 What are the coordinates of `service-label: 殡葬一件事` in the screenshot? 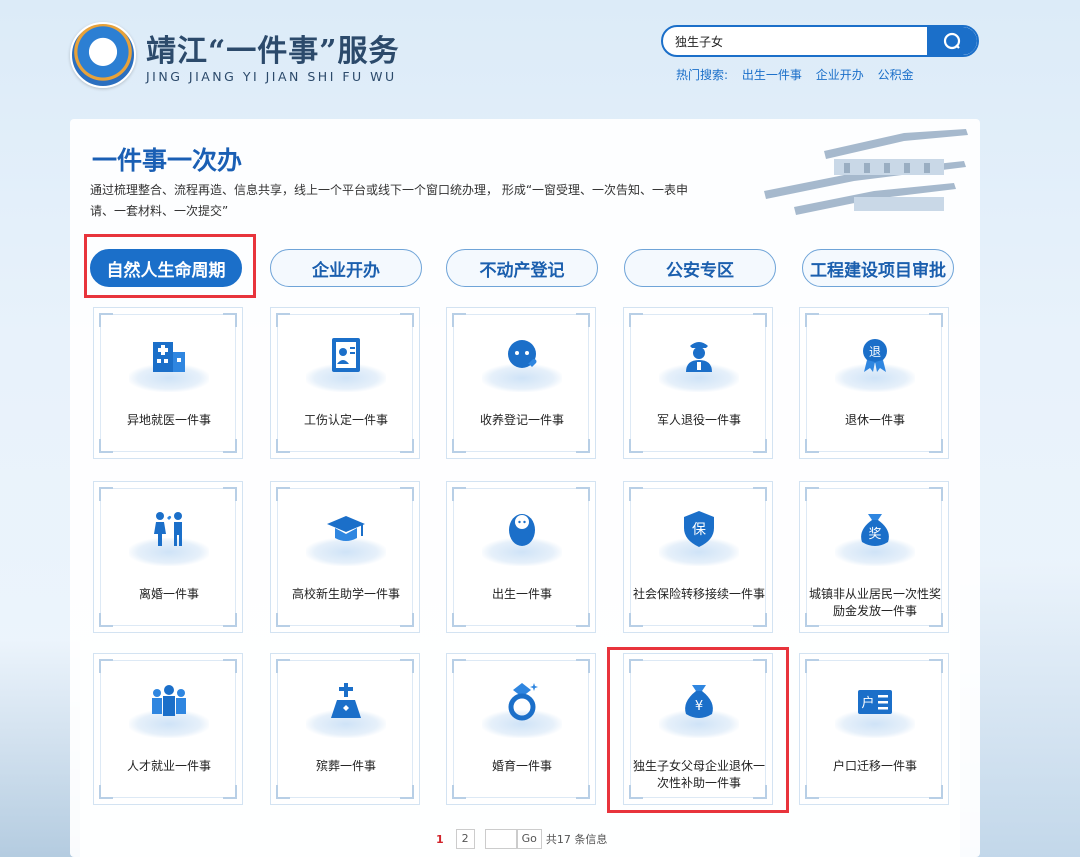 It's located at (345, 766).